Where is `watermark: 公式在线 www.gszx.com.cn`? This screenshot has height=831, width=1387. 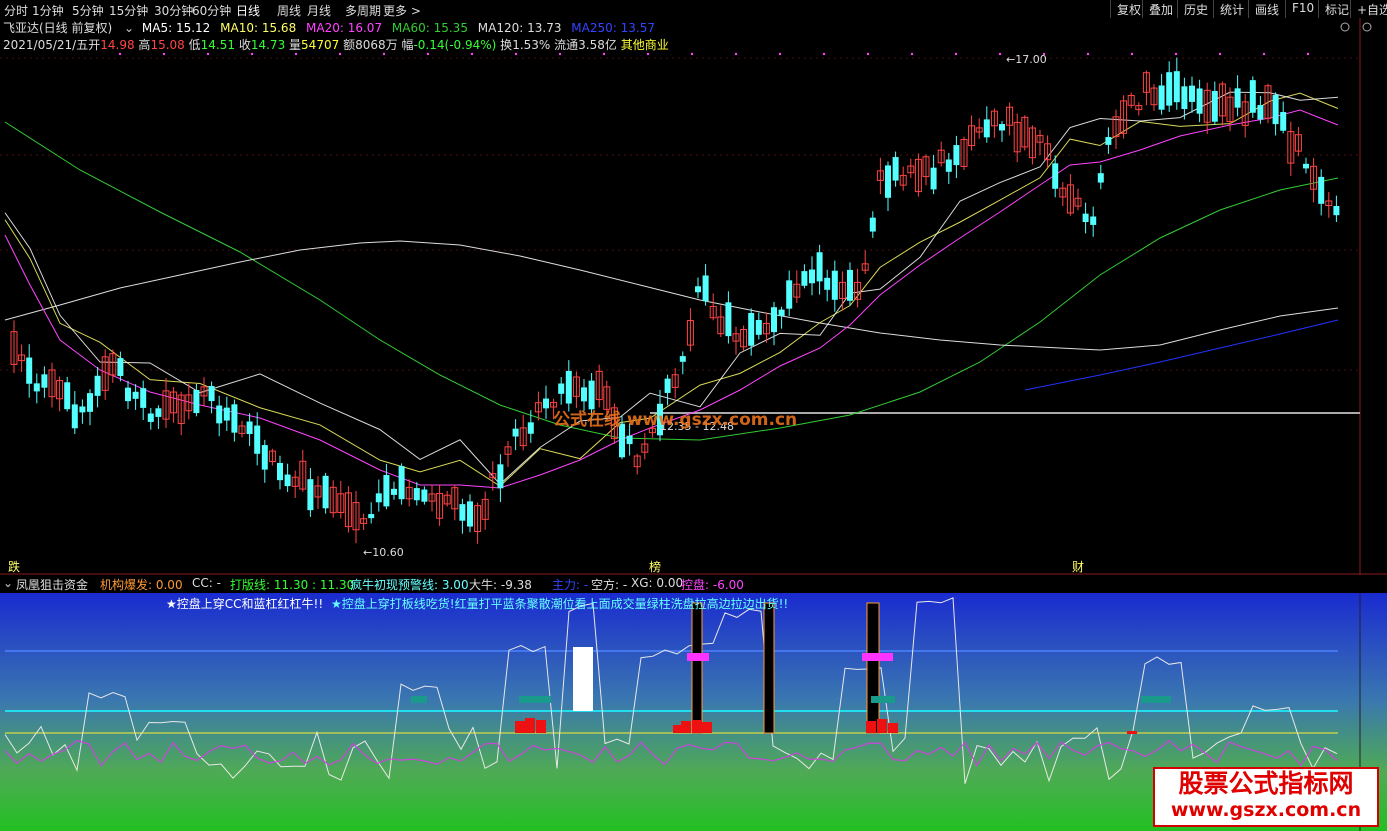 watermark: 公式在线 www.gszx.com.cn is located at coordinates (675, 420).